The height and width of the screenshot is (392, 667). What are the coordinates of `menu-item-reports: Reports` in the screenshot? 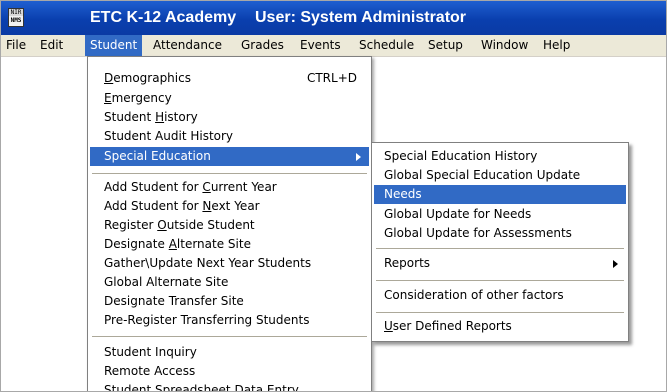 It's located at (500, 263).